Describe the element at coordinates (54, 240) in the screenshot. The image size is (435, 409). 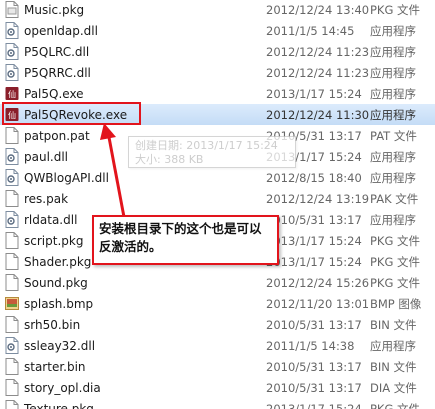
I see `file-name: script.pkg` at that location.